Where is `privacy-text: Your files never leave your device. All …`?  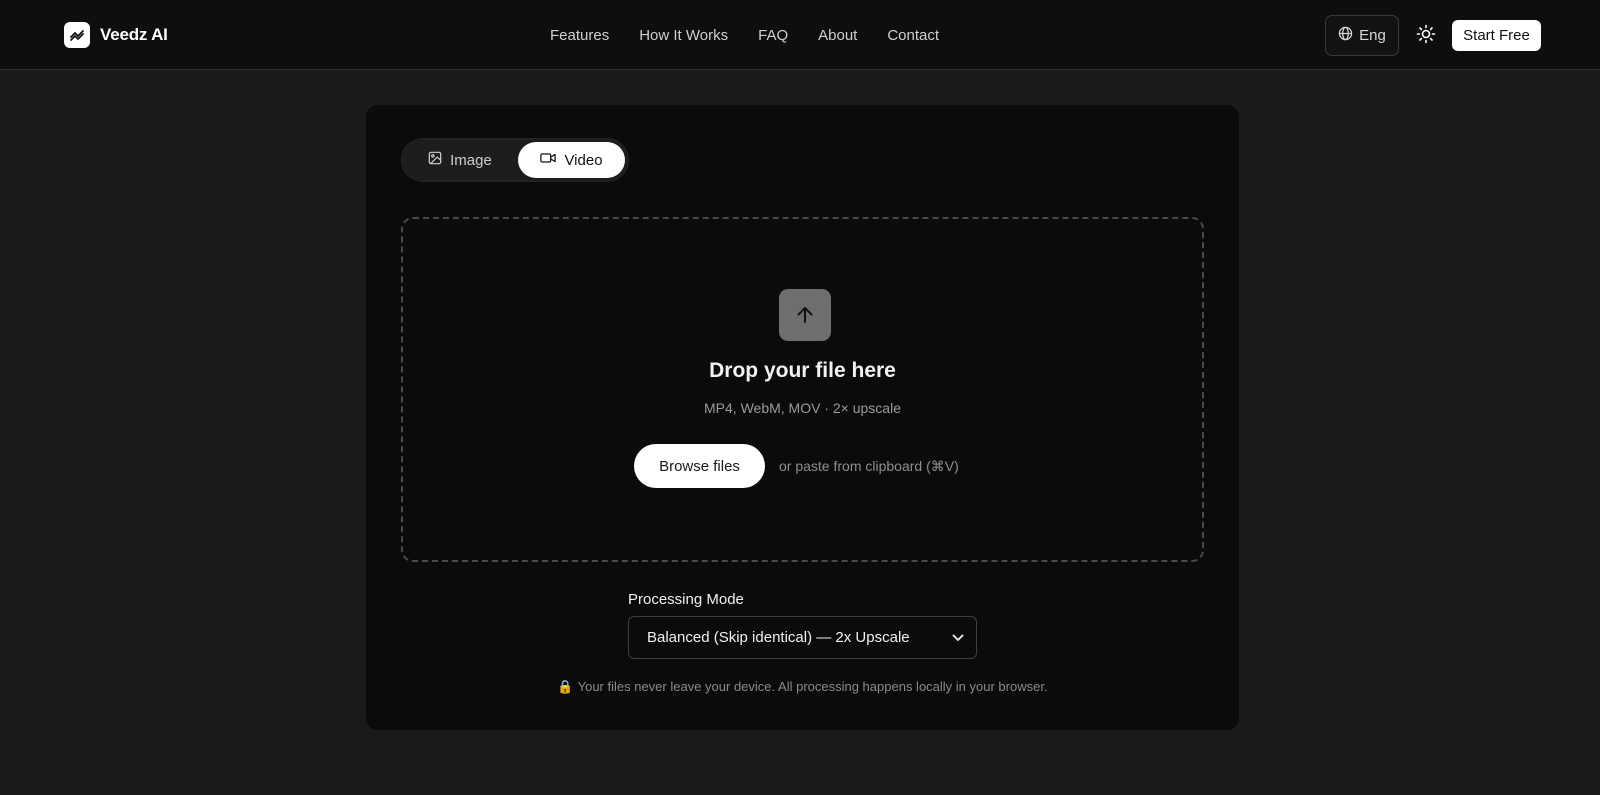
privacy-text: Your files never leave your device. All … is located at coordinates (812, 686).